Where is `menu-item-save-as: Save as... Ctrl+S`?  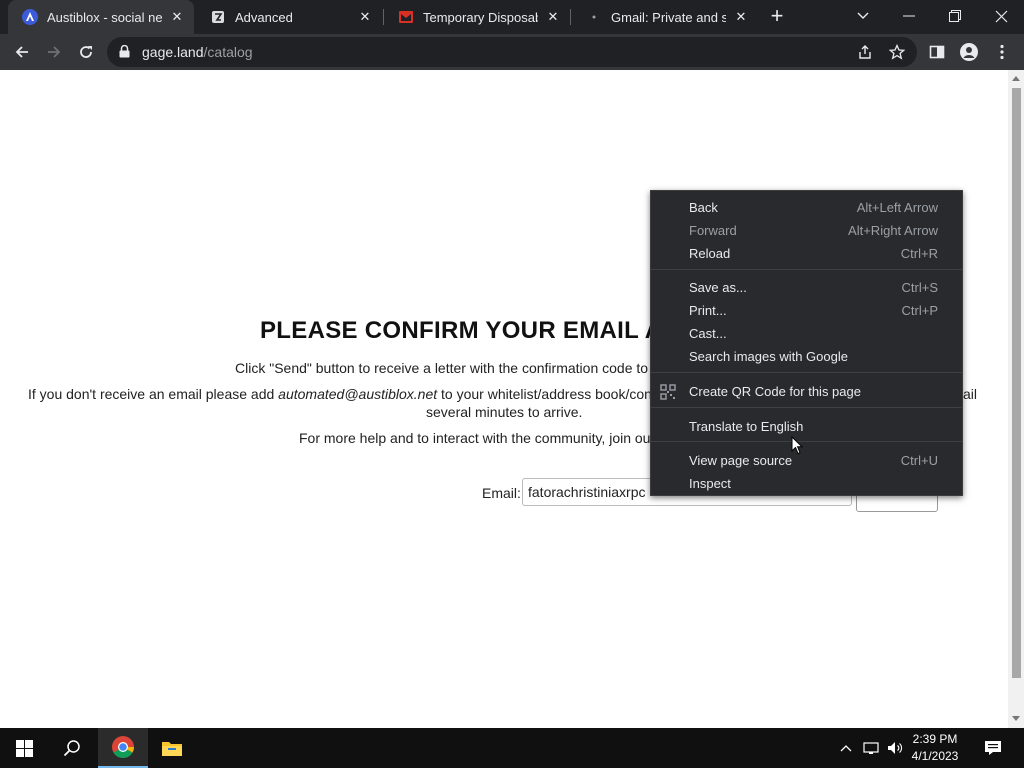 menu-item-save-as: Save as... Ctrl+S is located at coordinates (806, 287).